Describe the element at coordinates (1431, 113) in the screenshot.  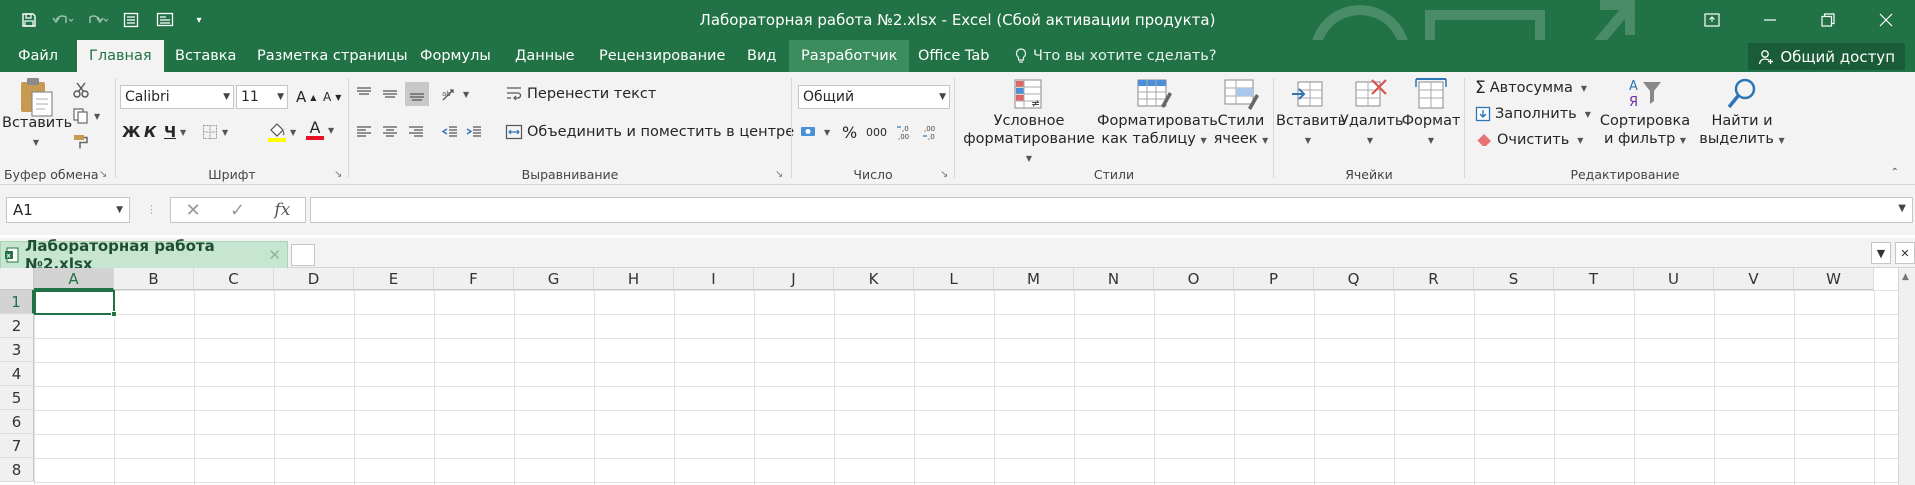
I see `format-cells-button: Формат ▼` at that location.